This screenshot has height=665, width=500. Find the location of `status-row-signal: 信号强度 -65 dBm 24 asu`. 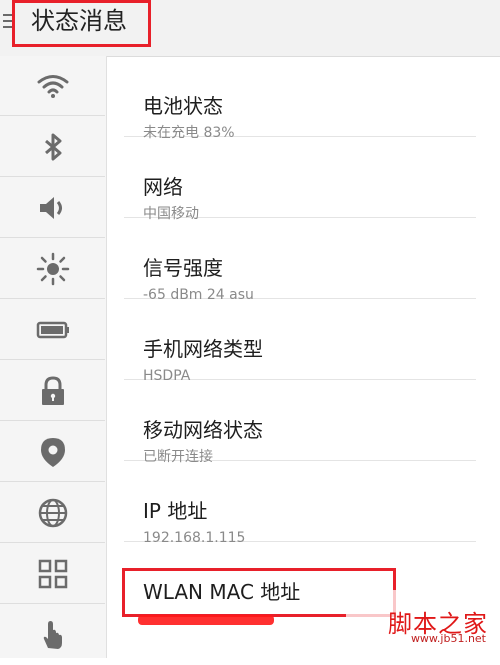

status-row-signal: 信号强度 -65 dBm 24 asu is located at coordinates (300, 260).